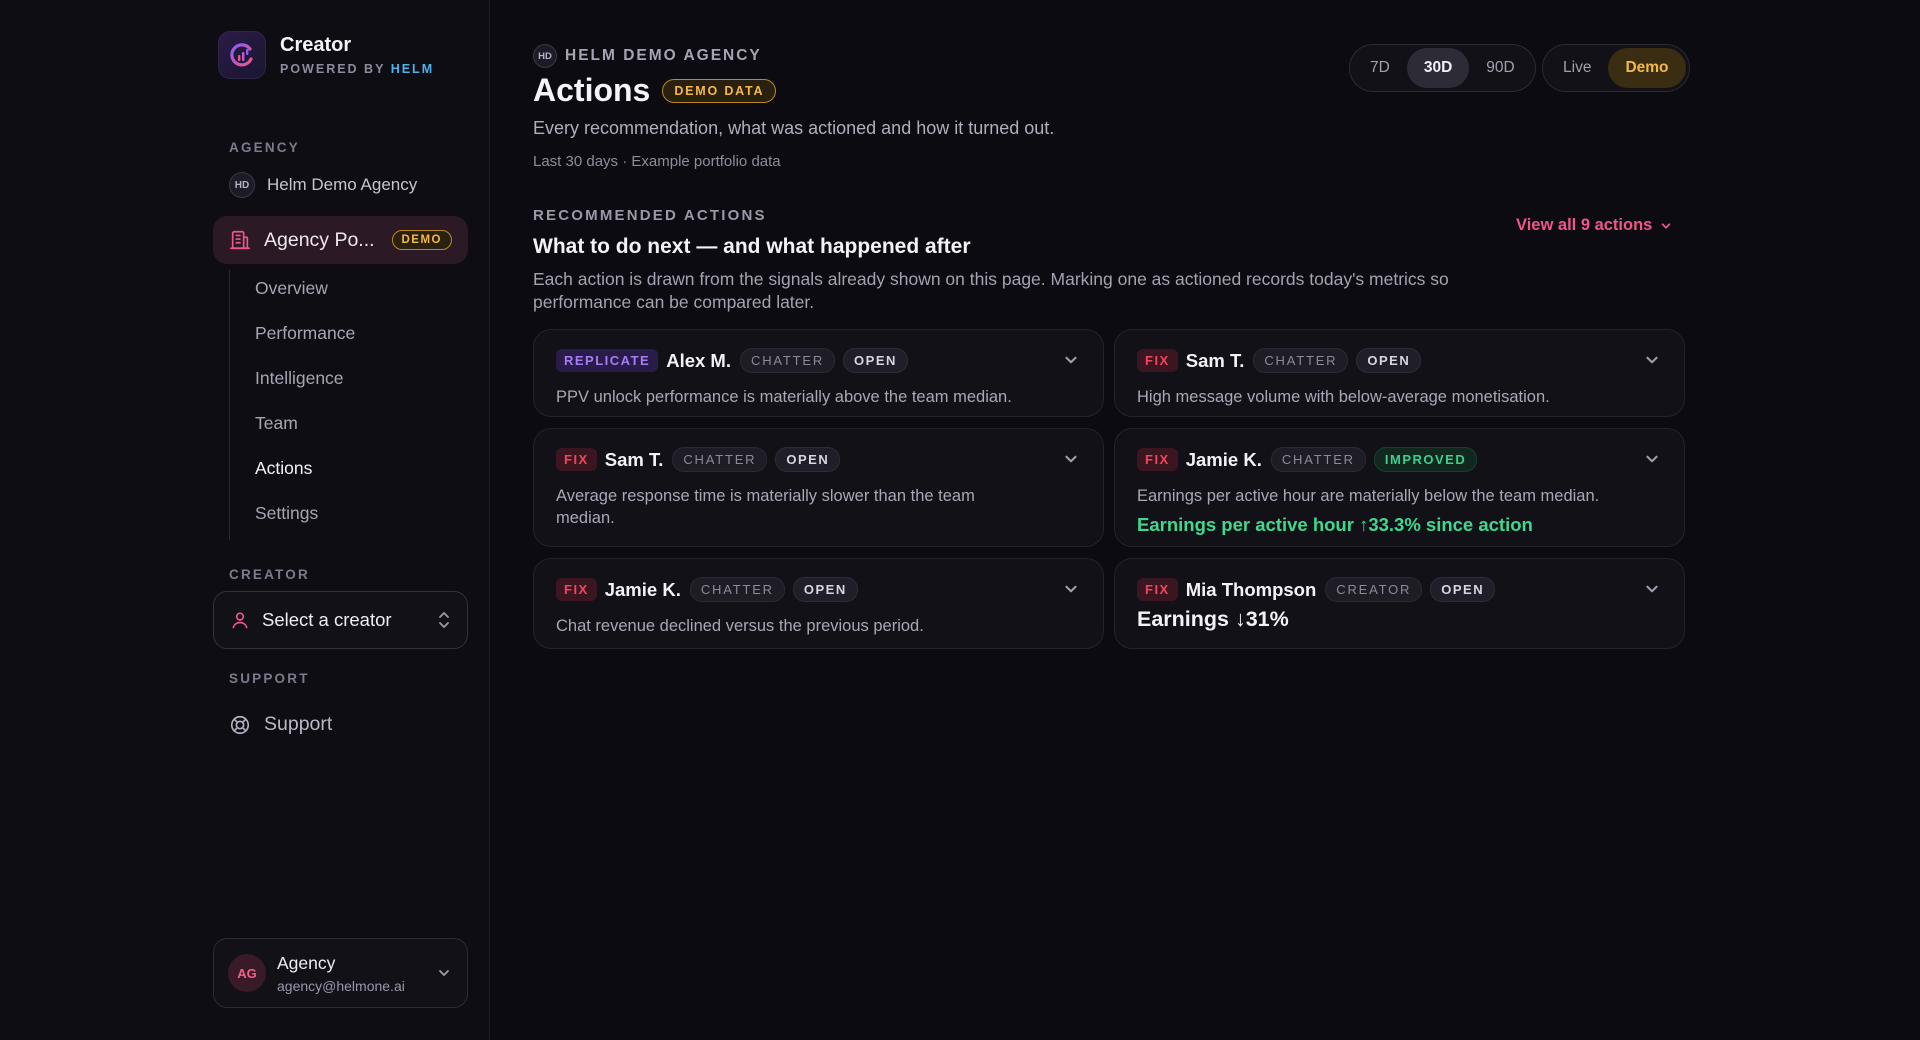 Image resolution: width=1920 pixels, height=1040 pixels. What do you see at coordinates (650, 215) in the screenshot?
I see `recommended-actions-label: RECOMMENDED ACTIONS` at bounding box center [650, 215].